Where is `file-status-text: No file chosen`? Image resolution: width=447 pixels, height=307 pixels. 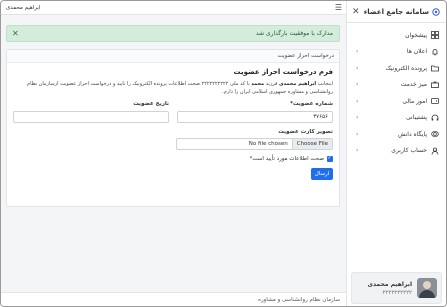 file-status-text: No file chosen is located at coordinates (268, 144).